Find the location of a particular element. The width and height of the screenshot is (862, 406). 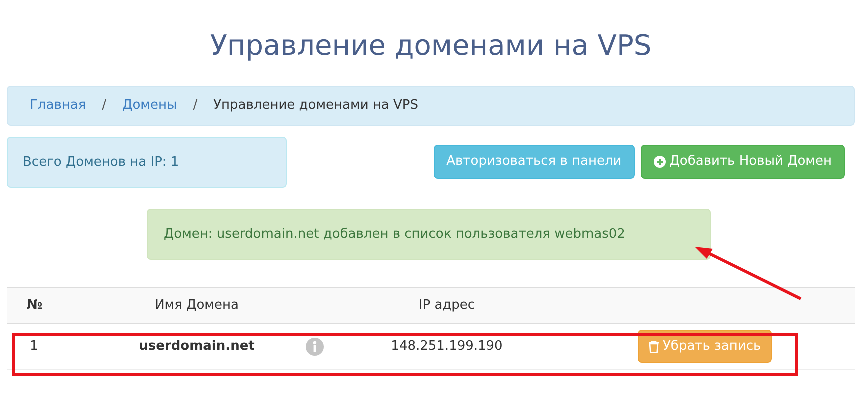

row-number: 1 is located at coordinates (34, 346).